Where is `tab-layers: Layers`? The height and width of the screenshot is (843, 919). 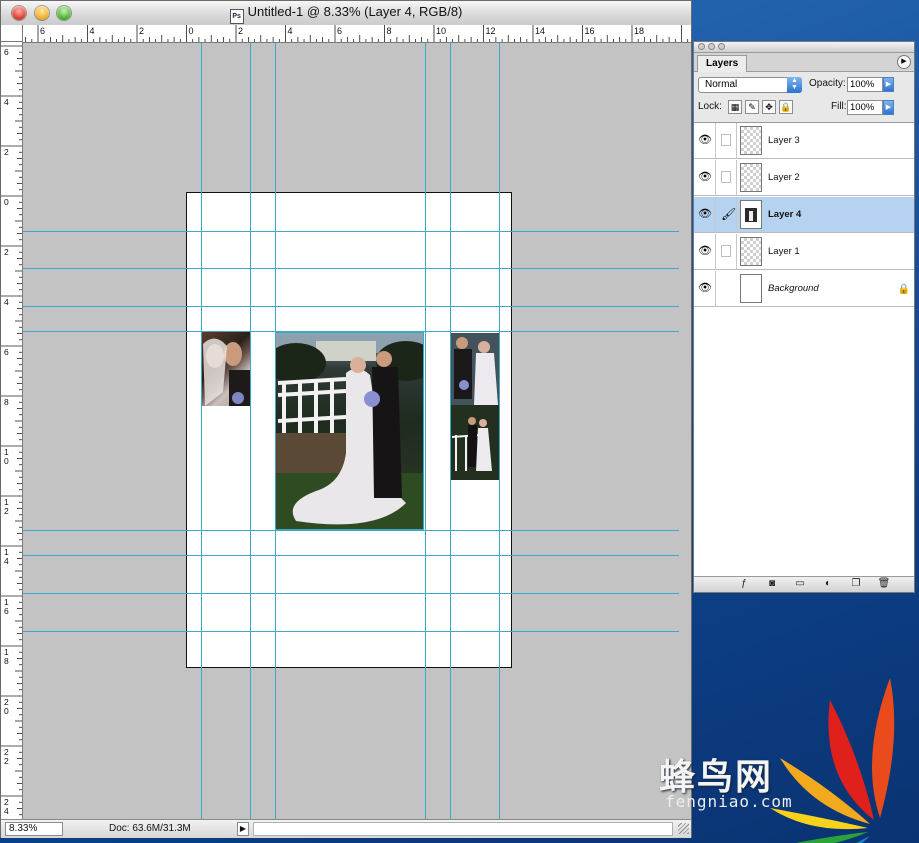
tab-layers: Layers is located at coordinates (722, 63).